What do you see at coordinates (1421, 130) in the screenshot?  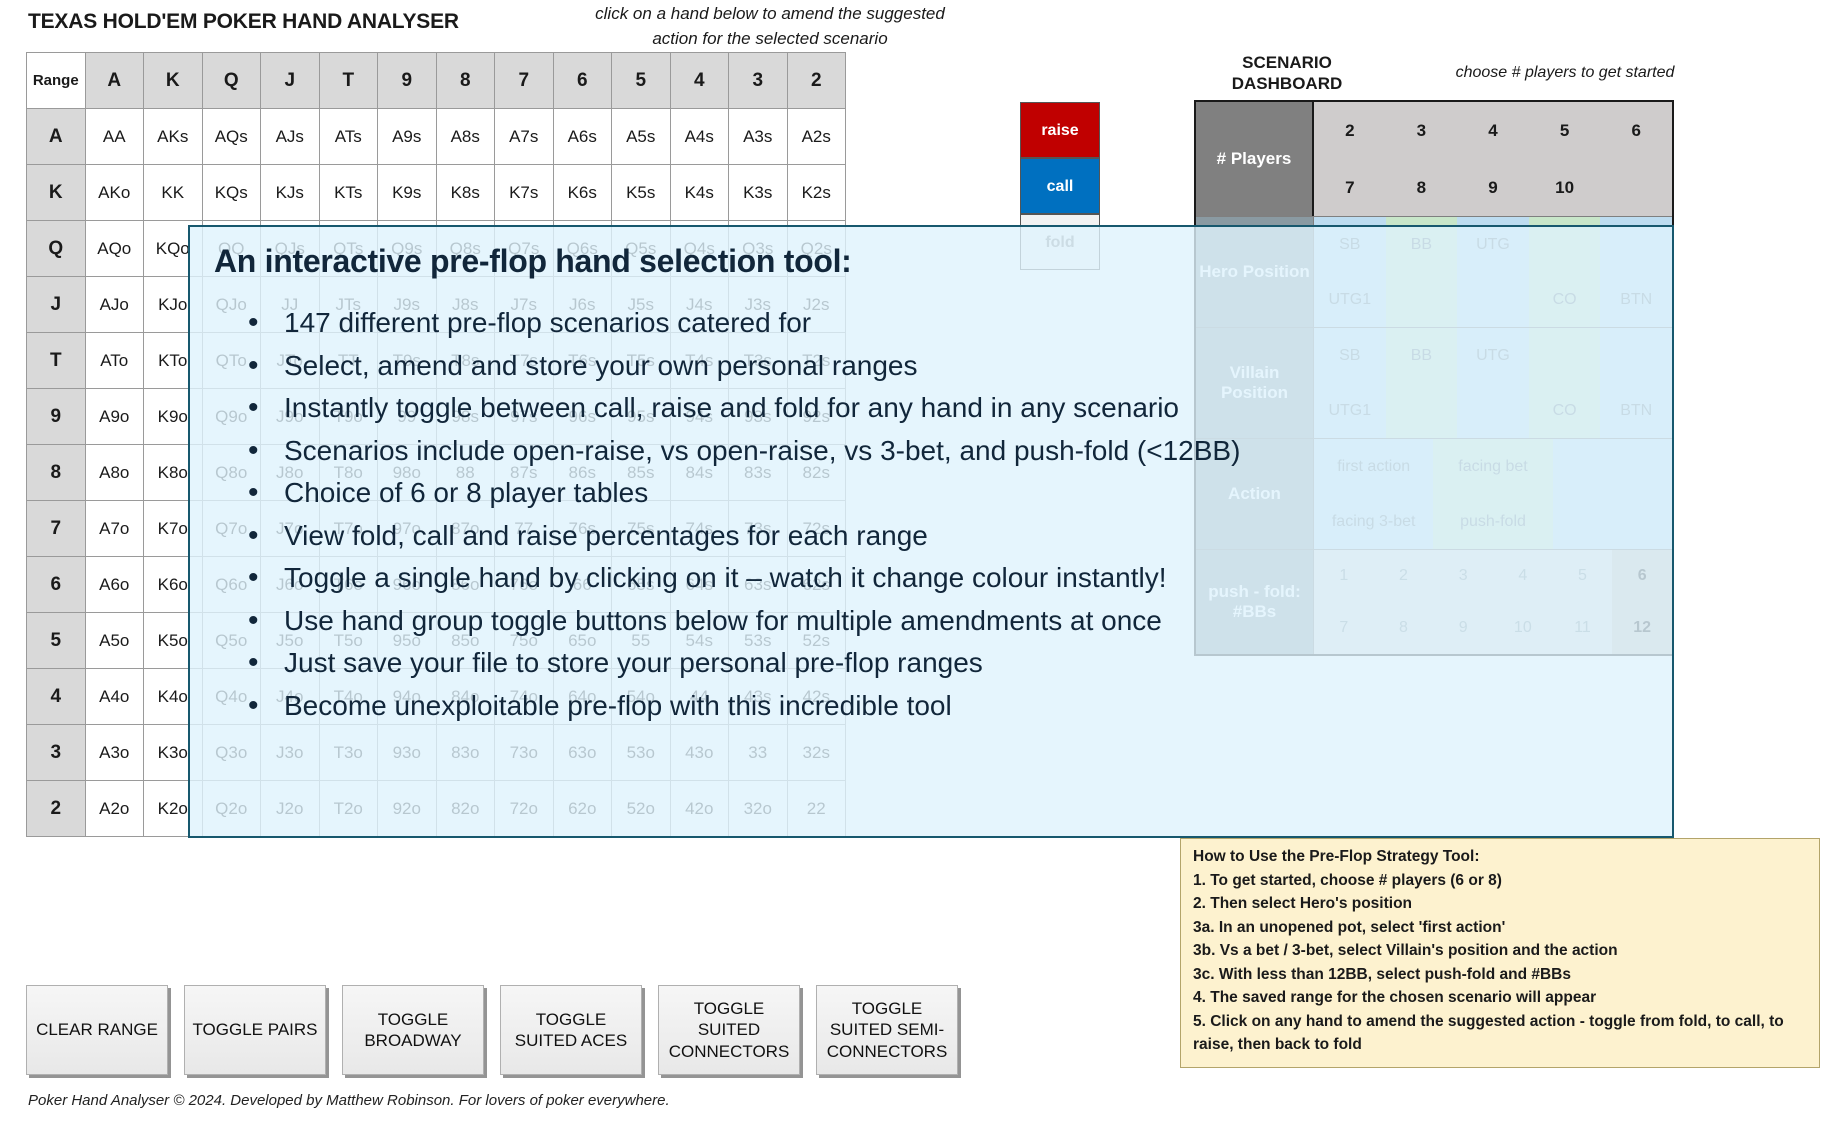 I see `players-option-3: 3` at bounding box center [1421, 130].